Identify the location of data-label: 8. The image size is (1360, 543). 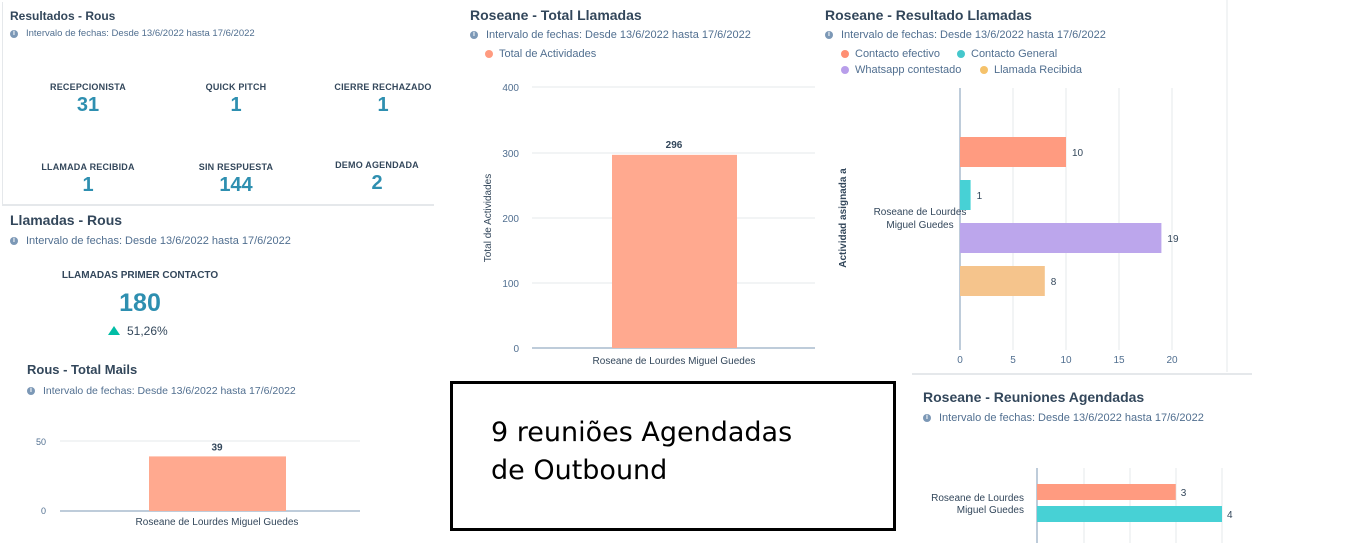
(1054, 282).